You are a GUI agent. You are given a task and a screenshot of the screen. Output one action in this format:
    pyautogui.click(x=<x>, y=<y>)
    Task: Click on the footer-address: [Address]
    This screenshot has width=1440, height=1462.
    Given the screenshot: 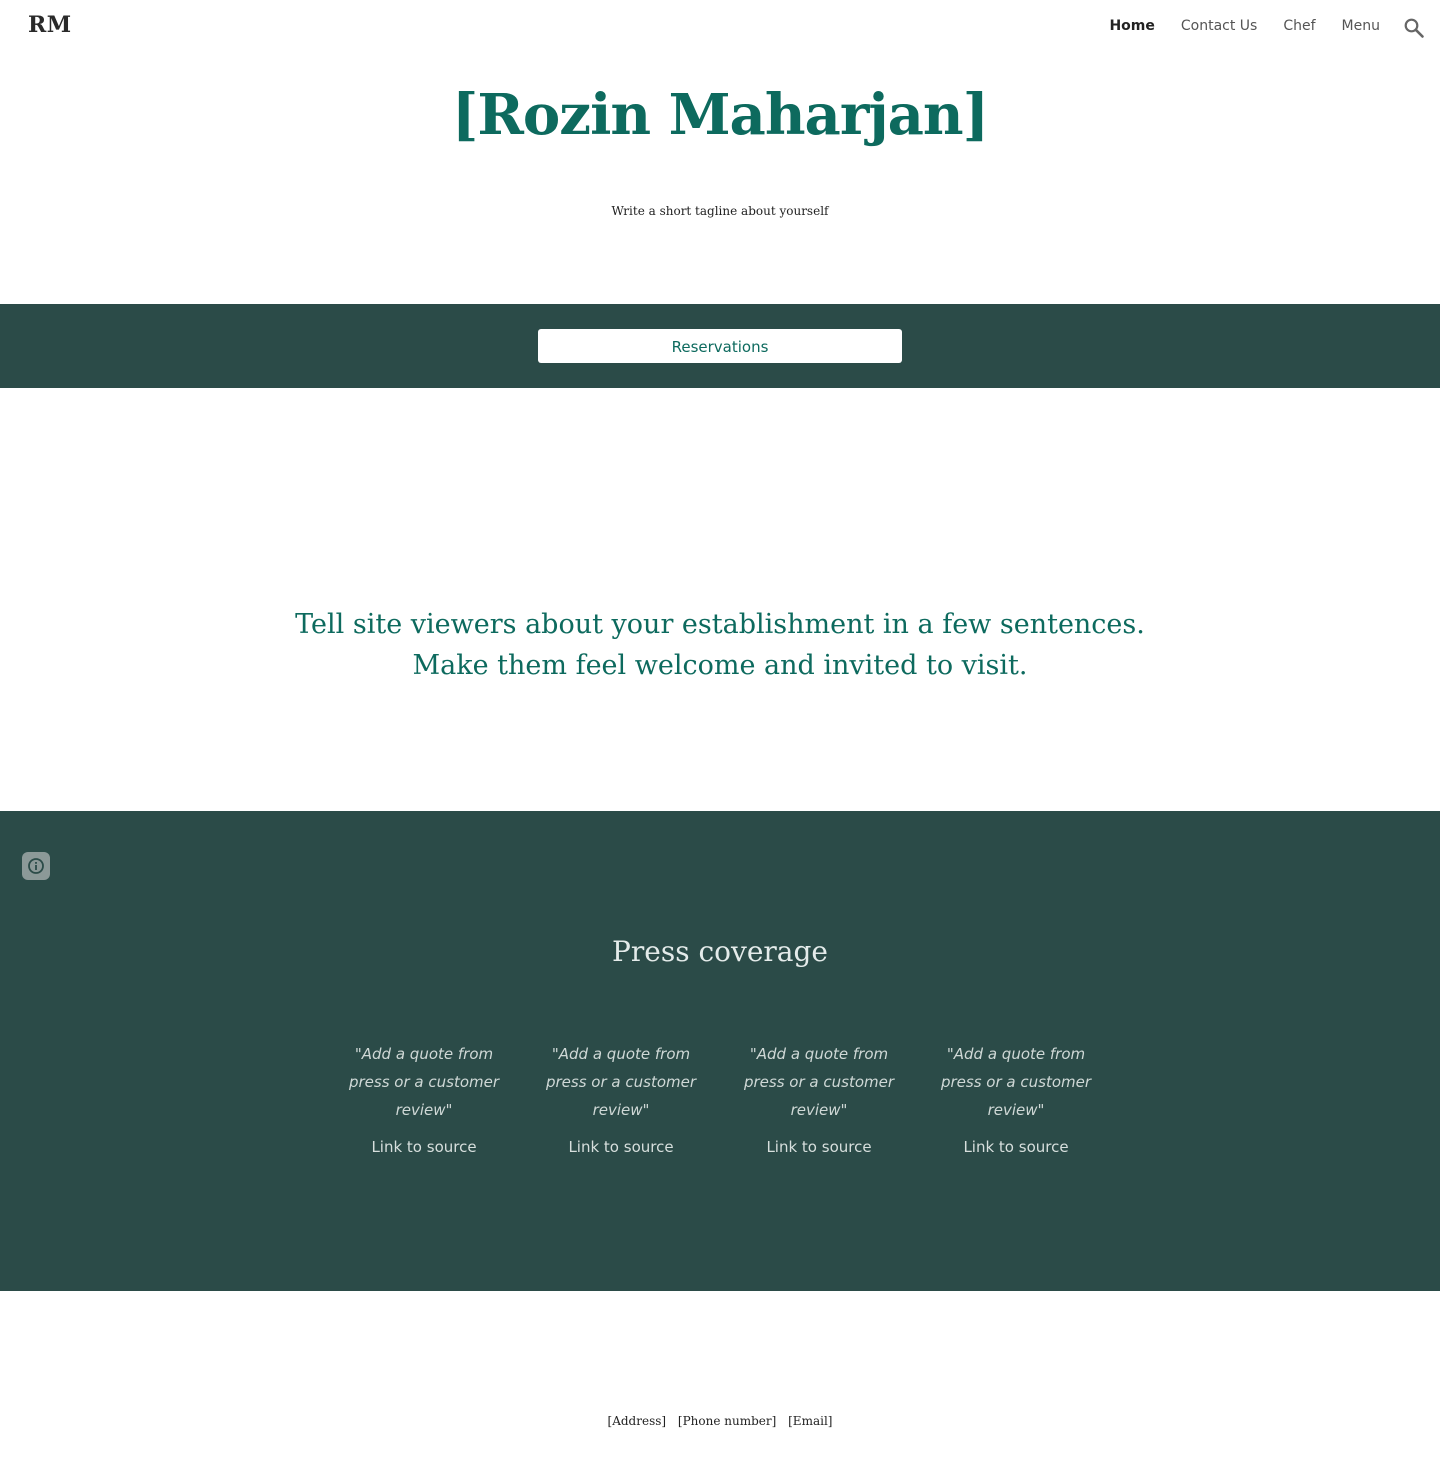 What is the action you would take?
    pyautogui.click(x=637, y=1421)
    